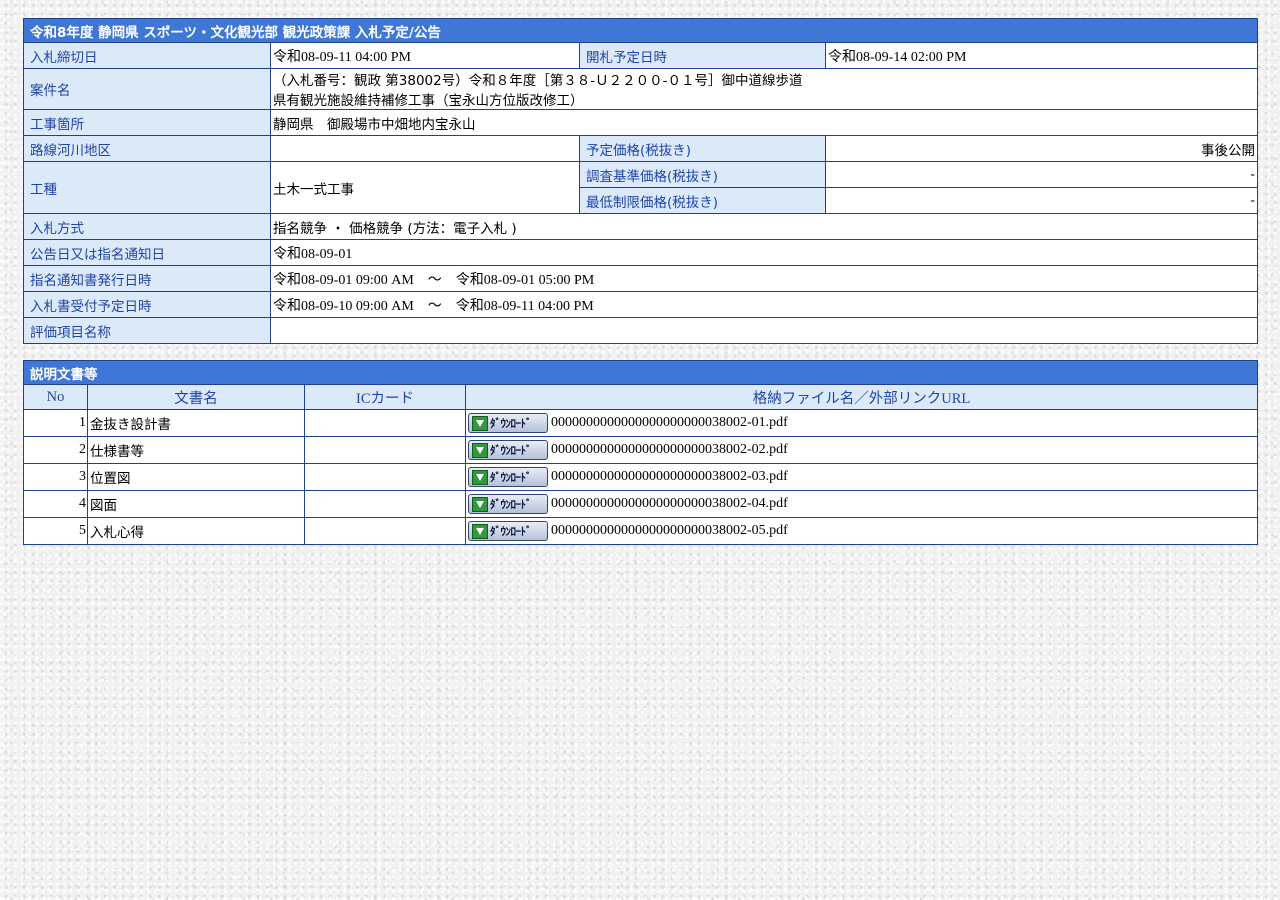 The height and width of the screenshot is (900, 1280). I want to click on document-file-name: 0000000000000000000000038002-01.pdf, so click(669, 422).